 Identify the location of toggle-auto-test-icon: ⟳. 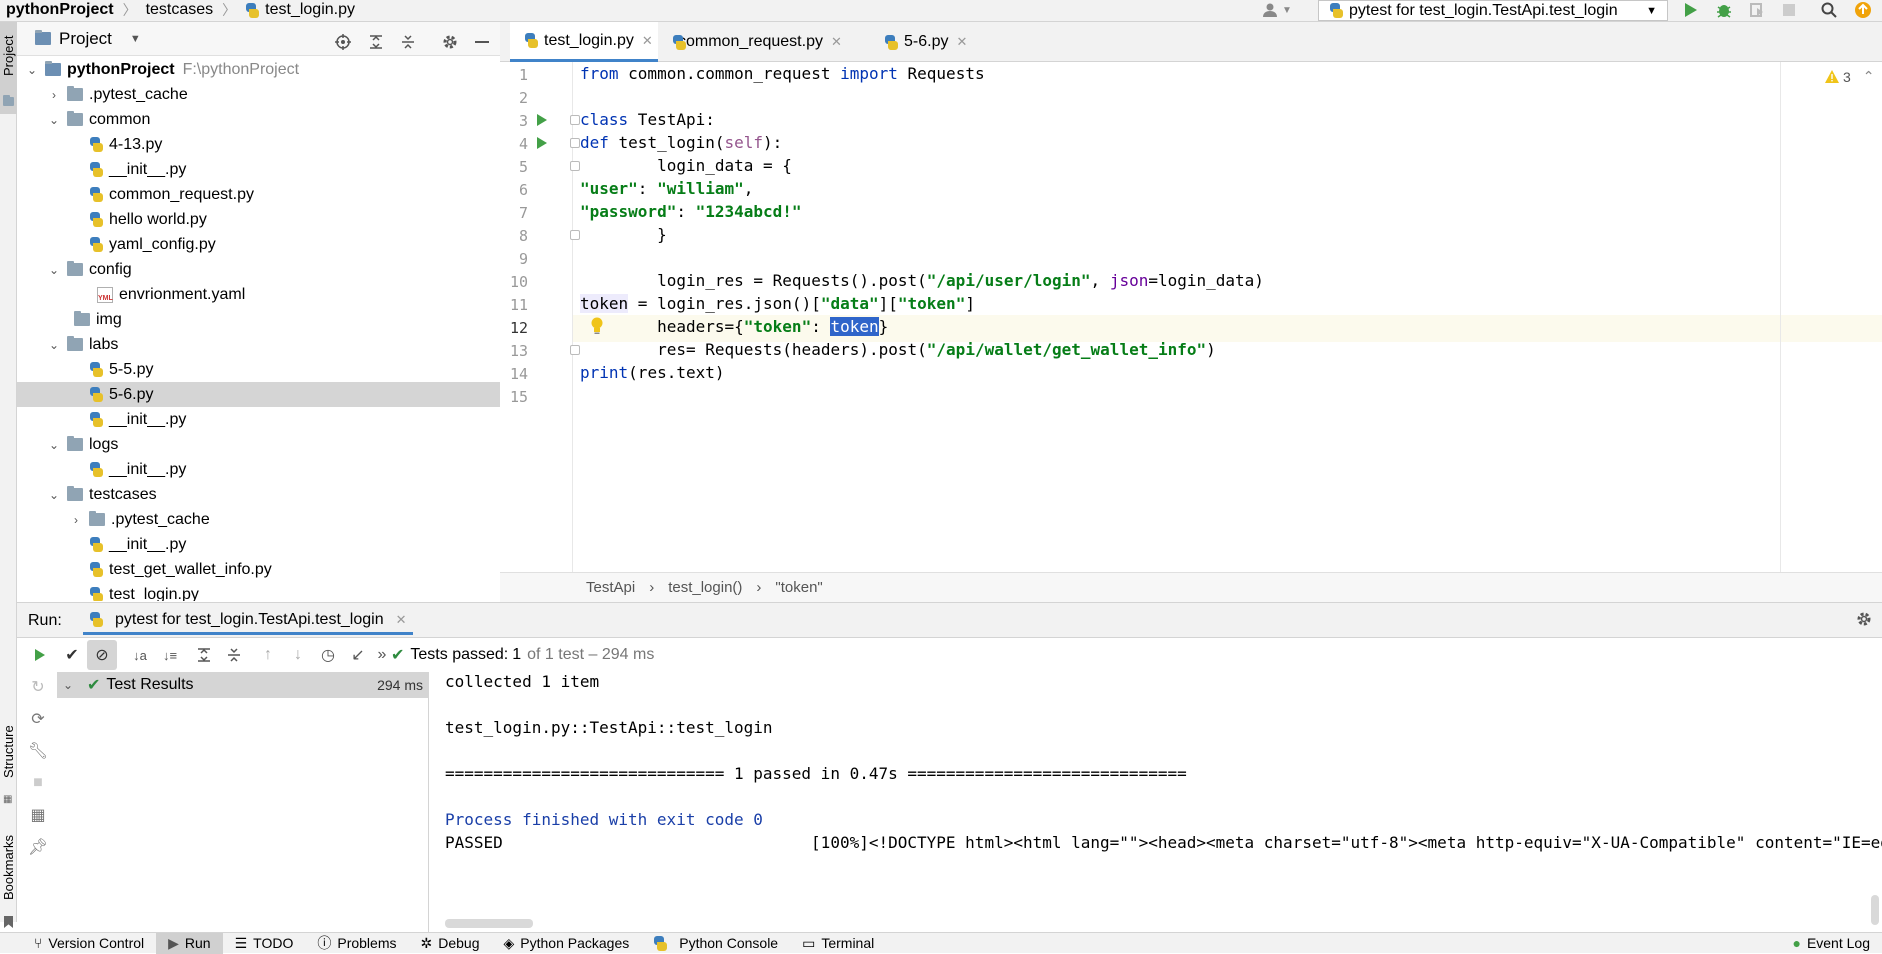
(38, 719).